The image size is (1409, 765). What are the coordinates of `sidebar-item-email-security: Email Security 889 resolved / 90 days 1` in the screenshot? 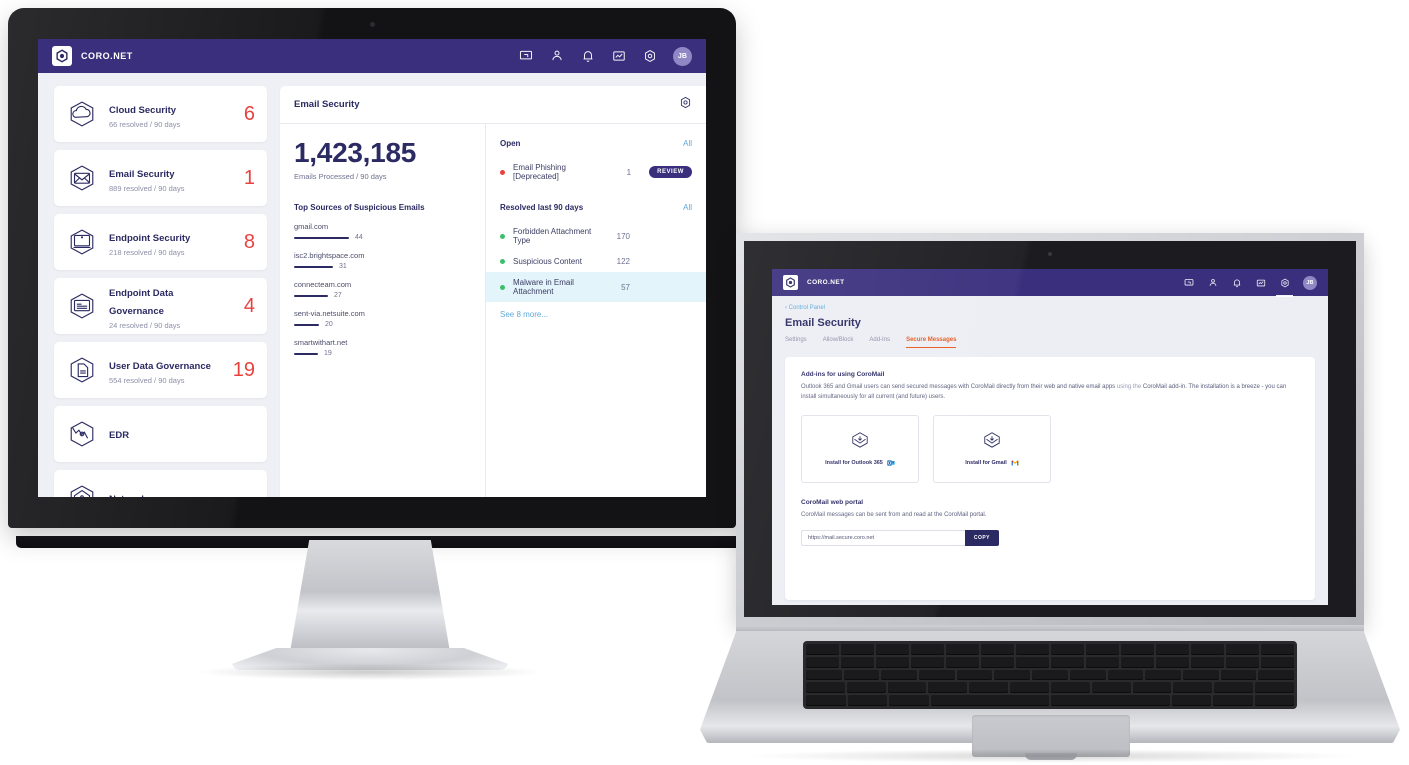 It's located at (160, 178).